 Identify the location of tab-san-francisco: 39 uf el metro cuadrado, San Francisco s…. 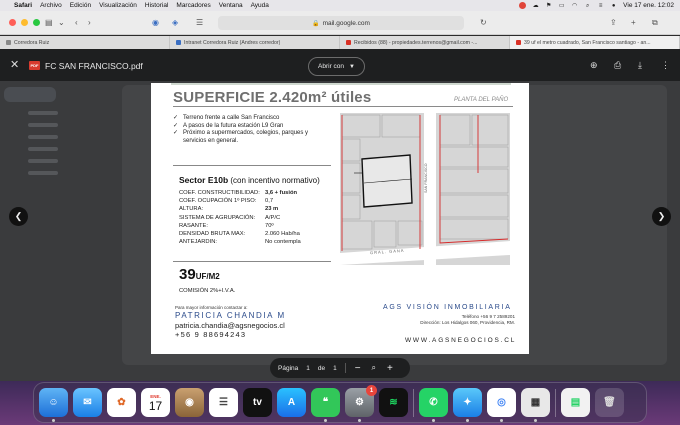
(595, 42).